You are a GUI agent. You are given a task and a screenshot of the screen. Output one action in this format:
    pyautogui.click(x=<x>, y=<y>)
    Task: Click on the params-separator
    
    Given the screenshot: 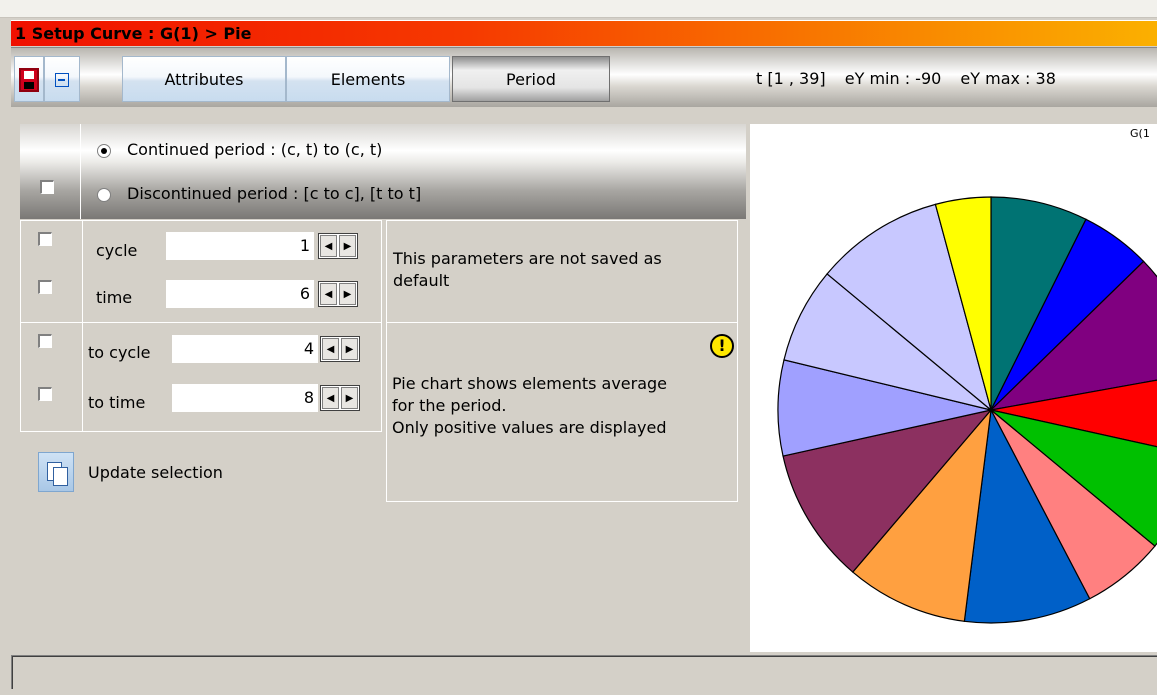 What is the action you would take?
    pyautogui.click(x=201, y=322)
    